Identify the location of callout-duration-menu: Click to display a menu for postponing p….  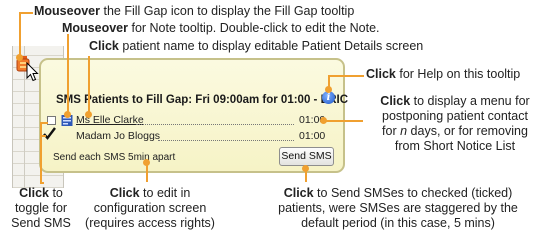
(455, 124).